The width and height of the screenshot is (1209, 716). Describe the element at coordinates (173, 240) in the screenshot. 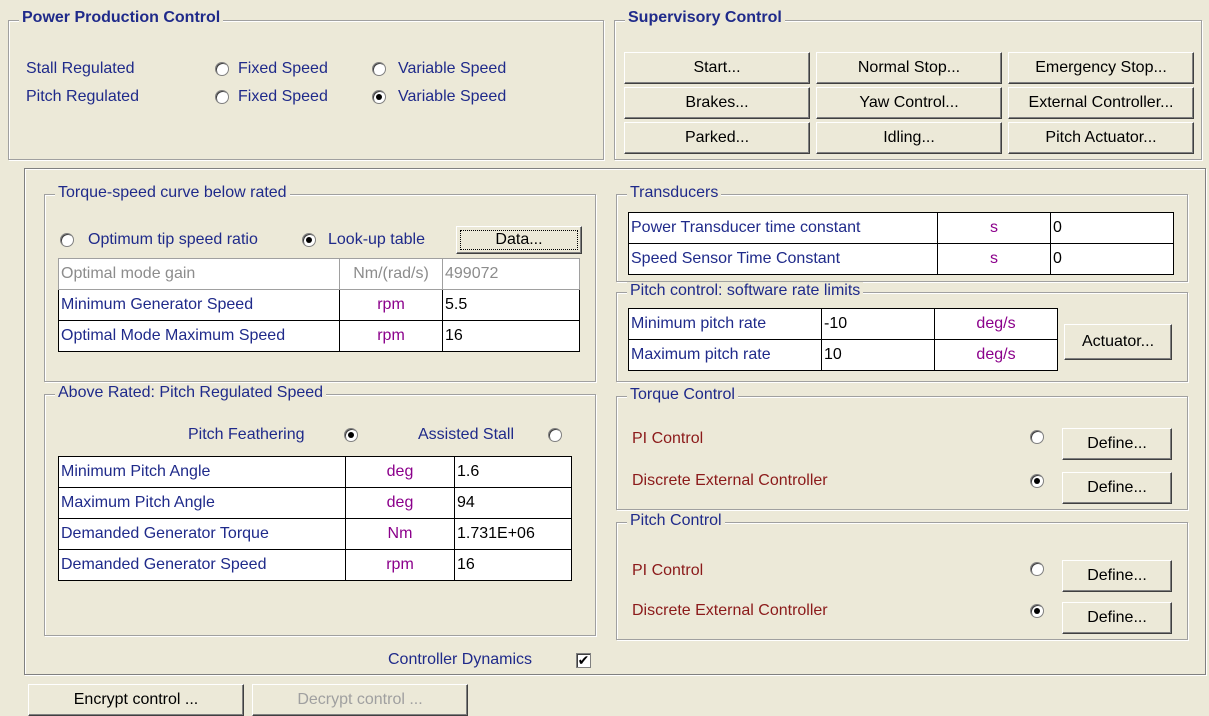

I see `tsr-label: Optimum tip speed ratio` at that location.